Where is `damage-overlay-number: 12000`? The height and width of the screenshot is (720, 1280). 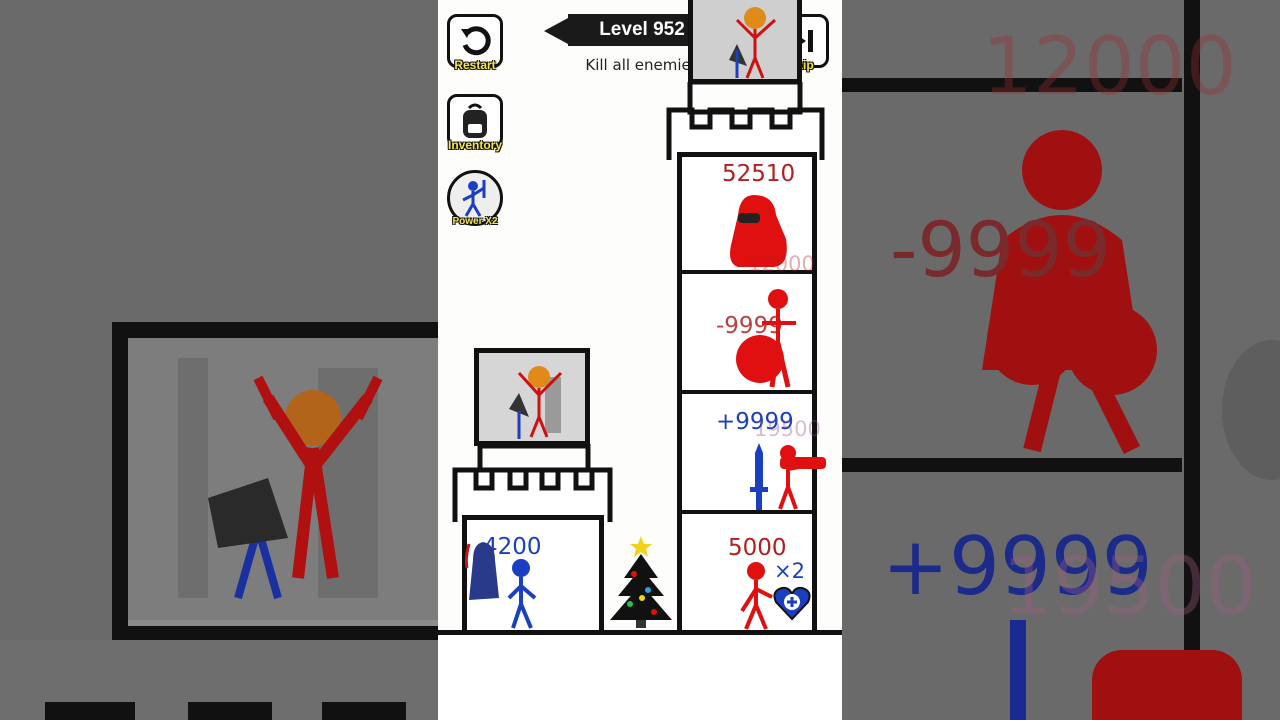
damage-overlay-number: 12000 is located at coordinates (781, 264).